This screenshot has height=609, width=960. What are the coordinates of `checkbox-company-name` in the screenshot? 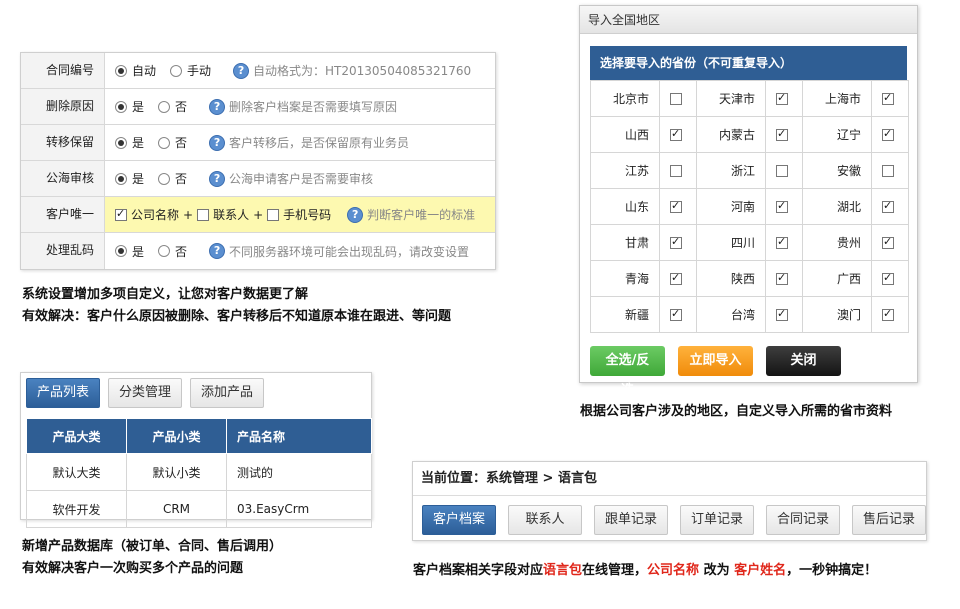 It's located at (121, 214).